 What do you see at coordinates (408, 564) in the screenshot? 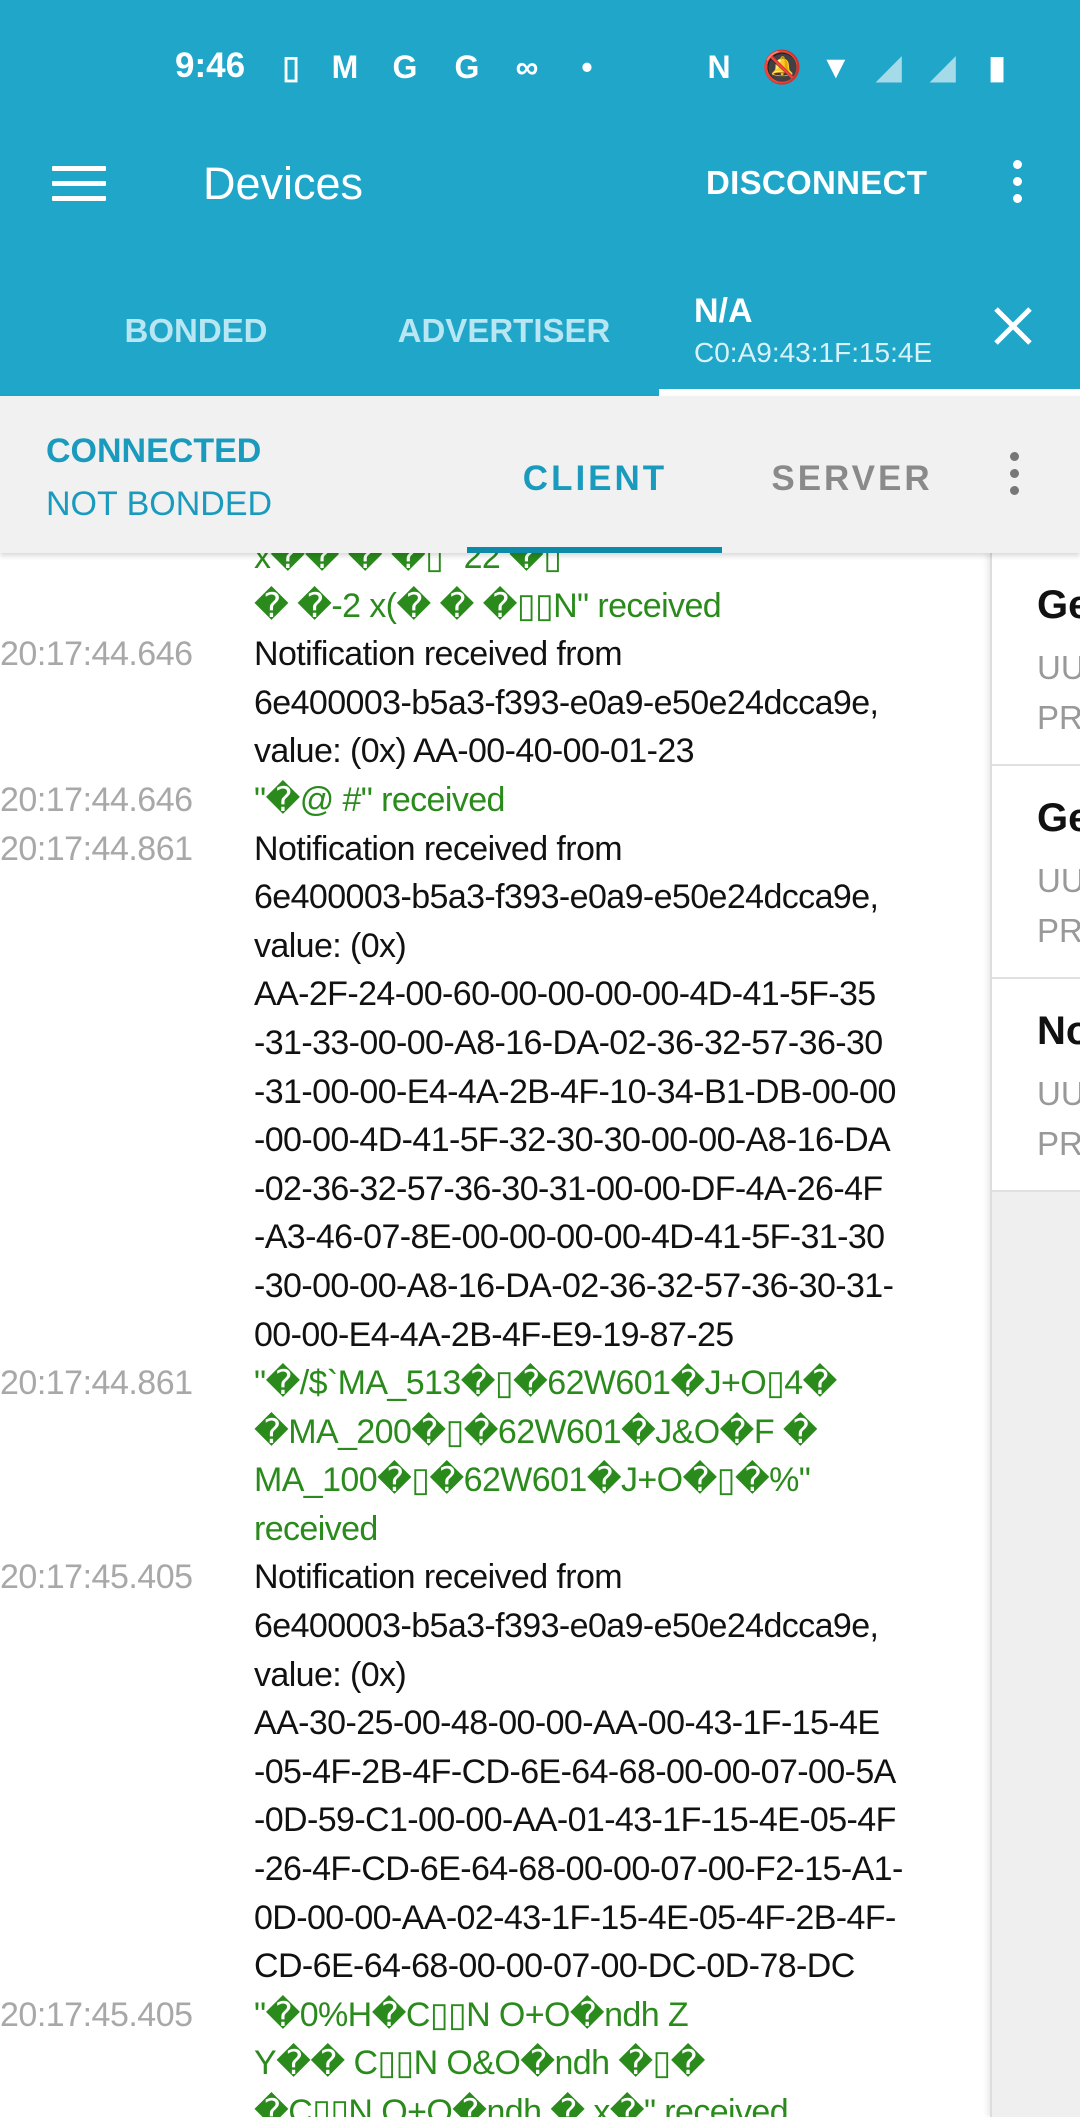
I see `log-message-line: x�� � �▯ "22 �▯` at bounding box center [408, 564].